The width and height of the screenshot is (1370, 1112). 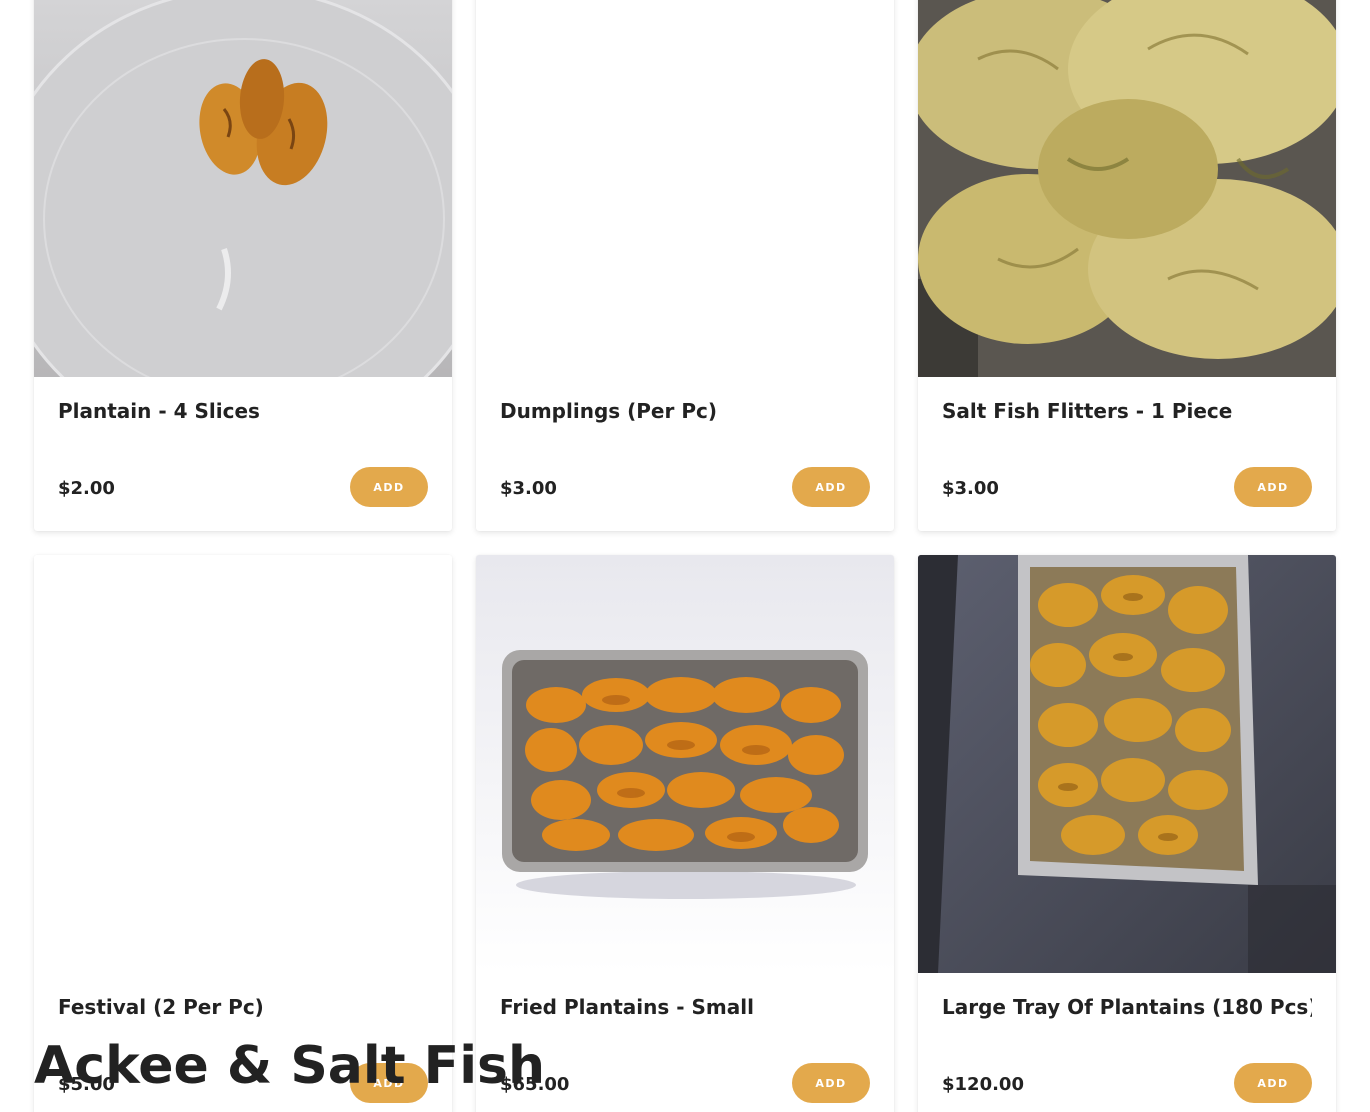 I want to click on menu-item-price: $120.00, so click(x=983, y=1084).